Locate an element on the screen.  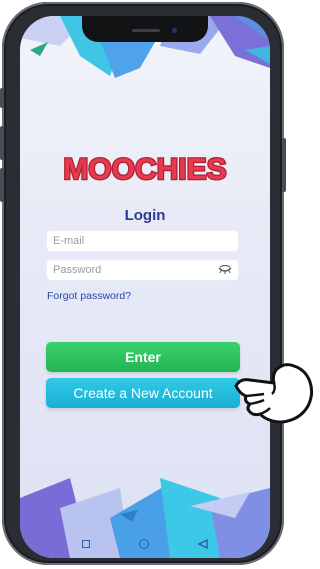
circle-home-icon is located at coordinates (144, 544).